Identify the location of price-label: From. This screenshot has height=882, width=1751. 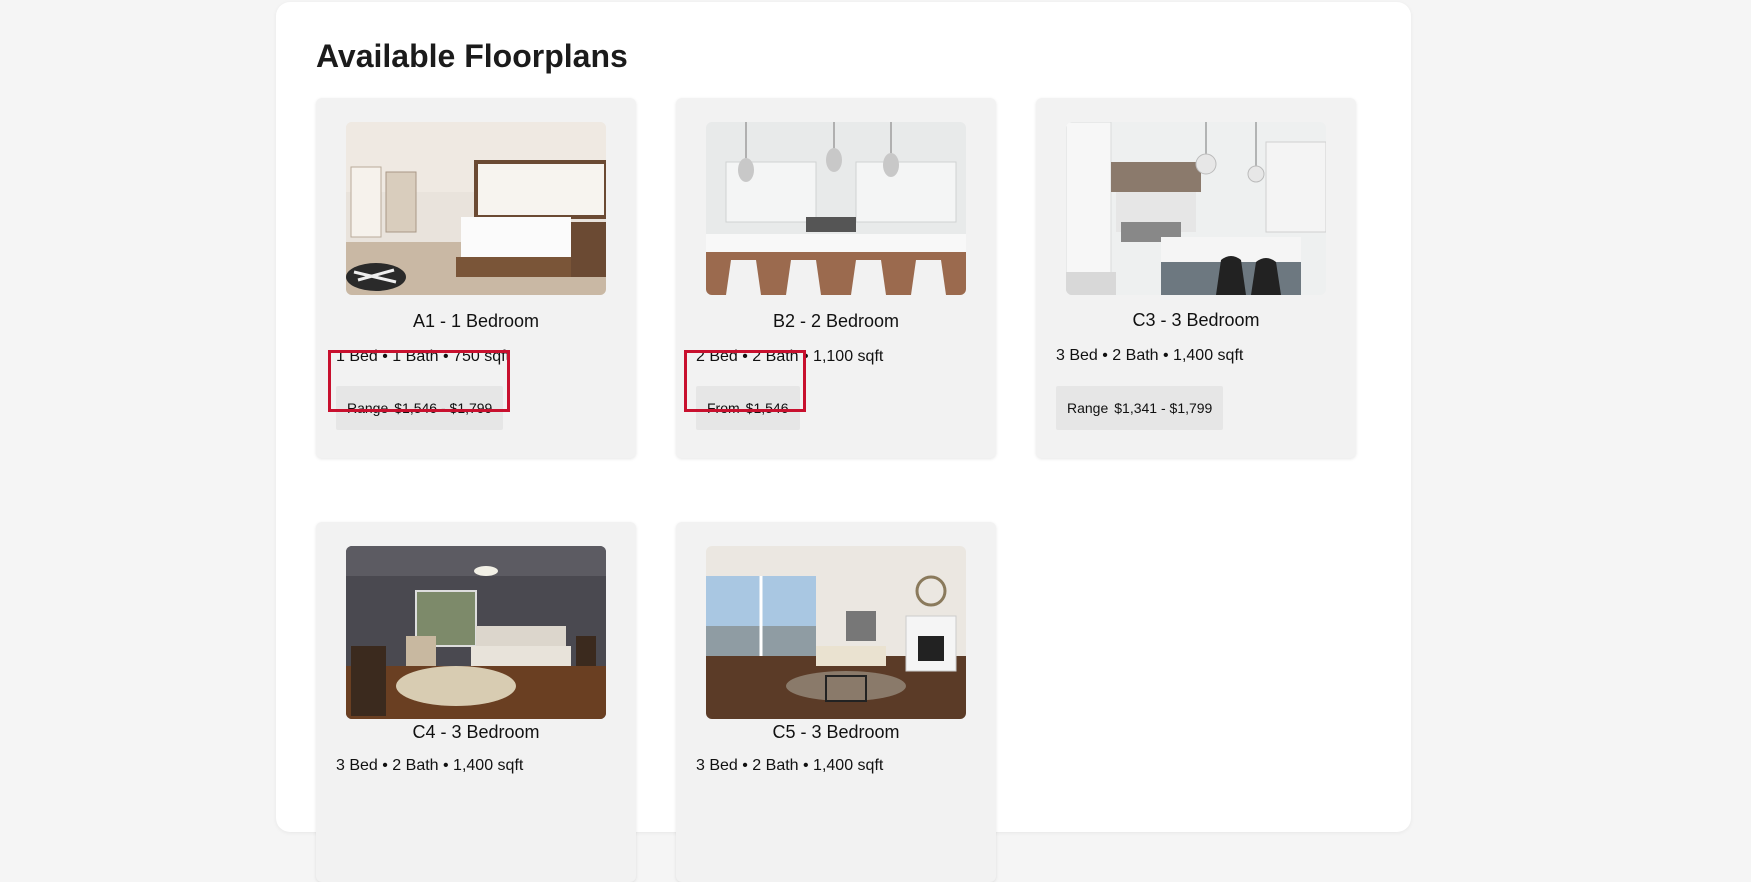
(723, 408).